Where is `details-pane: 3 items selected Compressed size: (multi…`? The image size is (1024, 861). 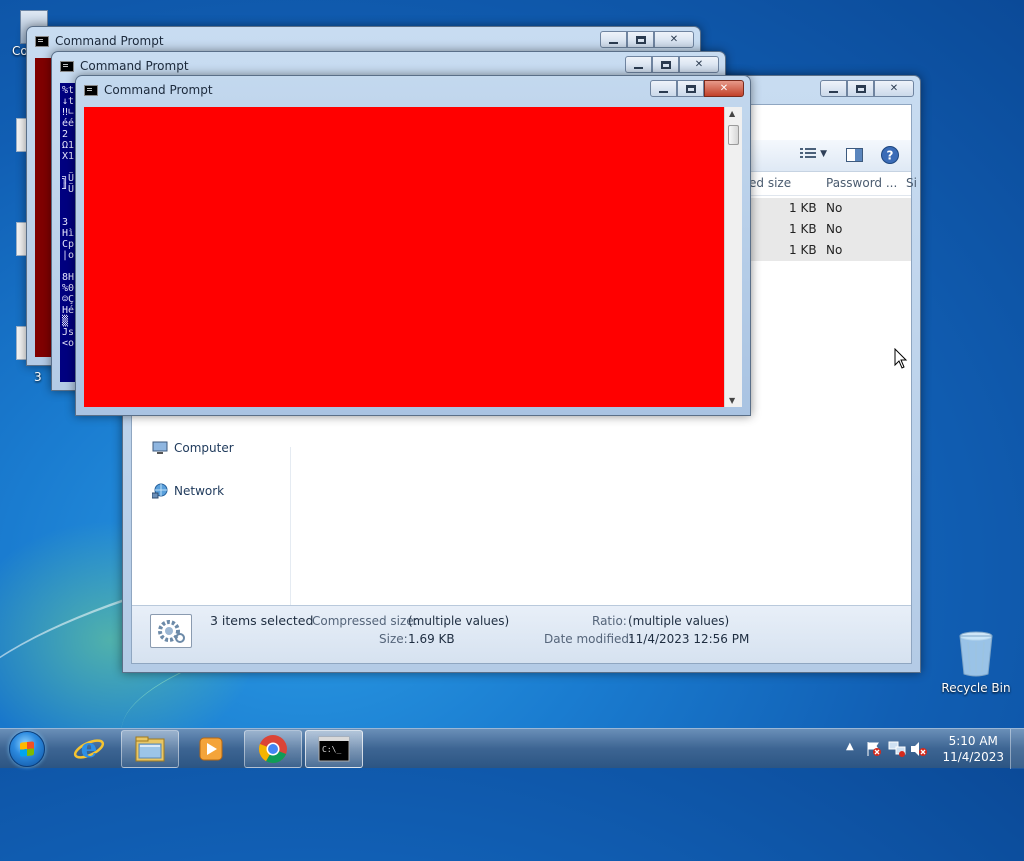 details-pane: 3 items selected Compressed size: (multi… is located at coordinates (521, 634).